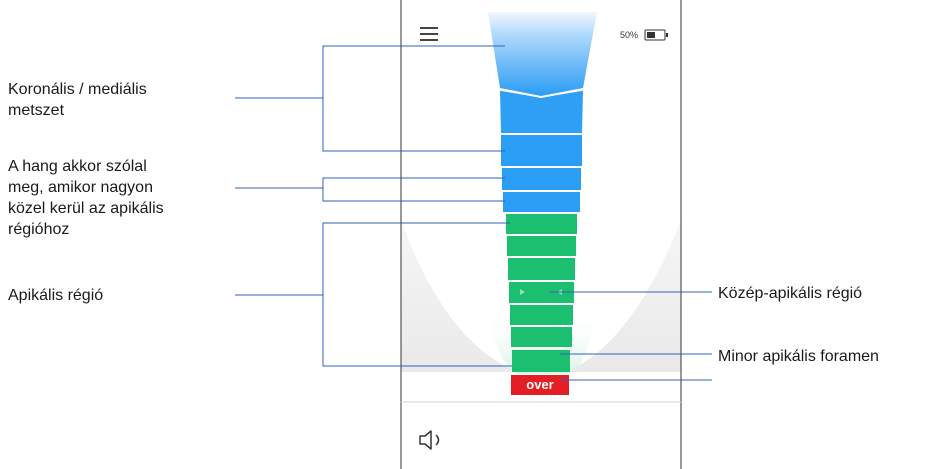 The height and width of the screenshot is (469, 941). What do you see at coordinates (541, 361) in the screenshot?
I see `gauge-green-segment-apex` at bounding box center [541, 361].